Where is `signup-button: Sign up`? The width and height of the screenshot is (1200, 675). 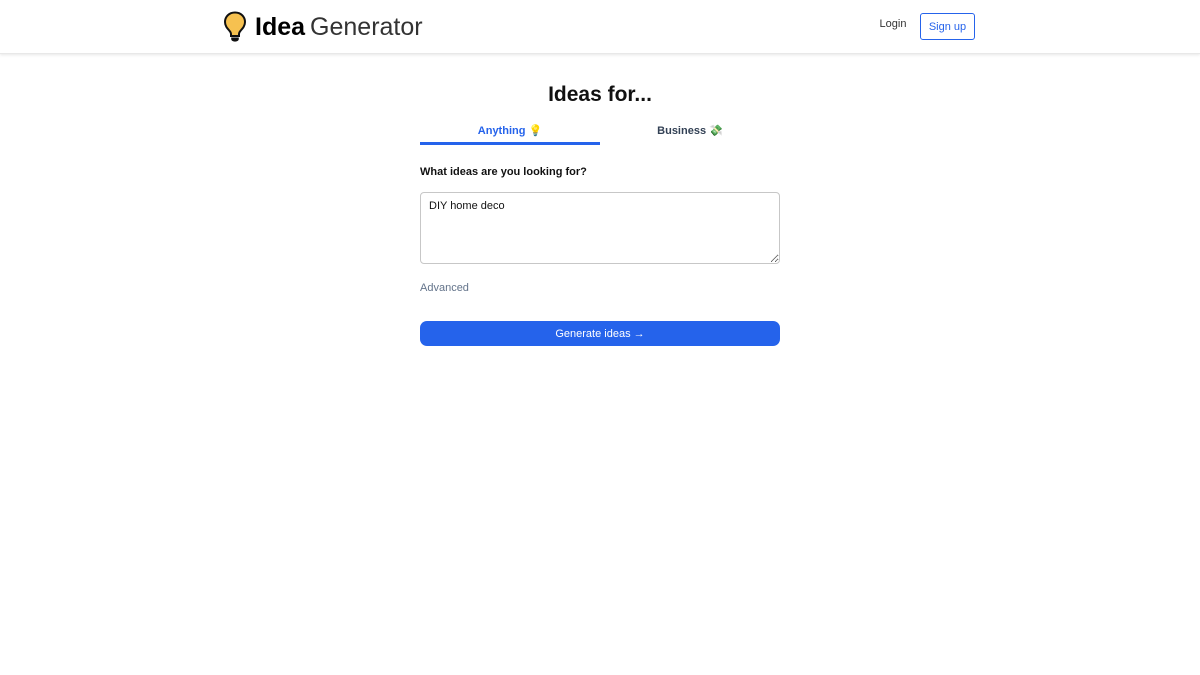 signup-button: Sign up is located at coordinates (947, 26).